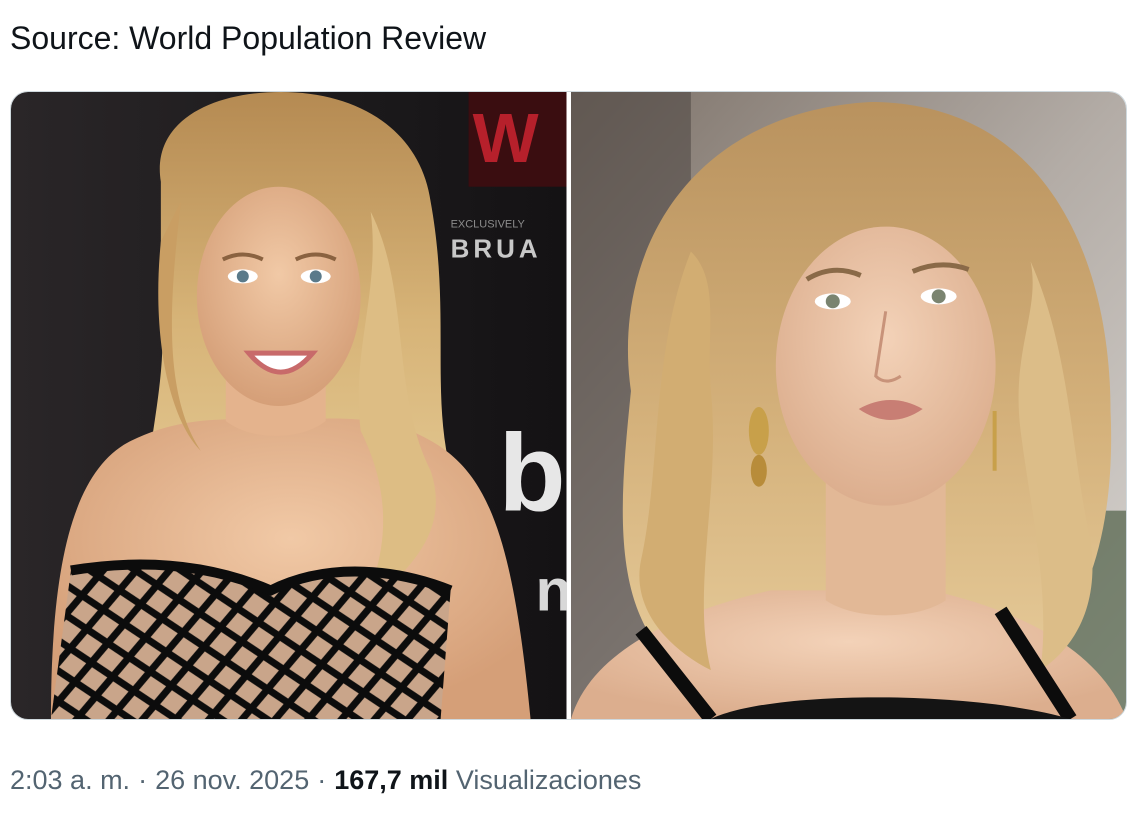  Describe the element at coordinates (70, 780) in the screenshot. I see `tweet-time: 2:03 a. m.` at that location.